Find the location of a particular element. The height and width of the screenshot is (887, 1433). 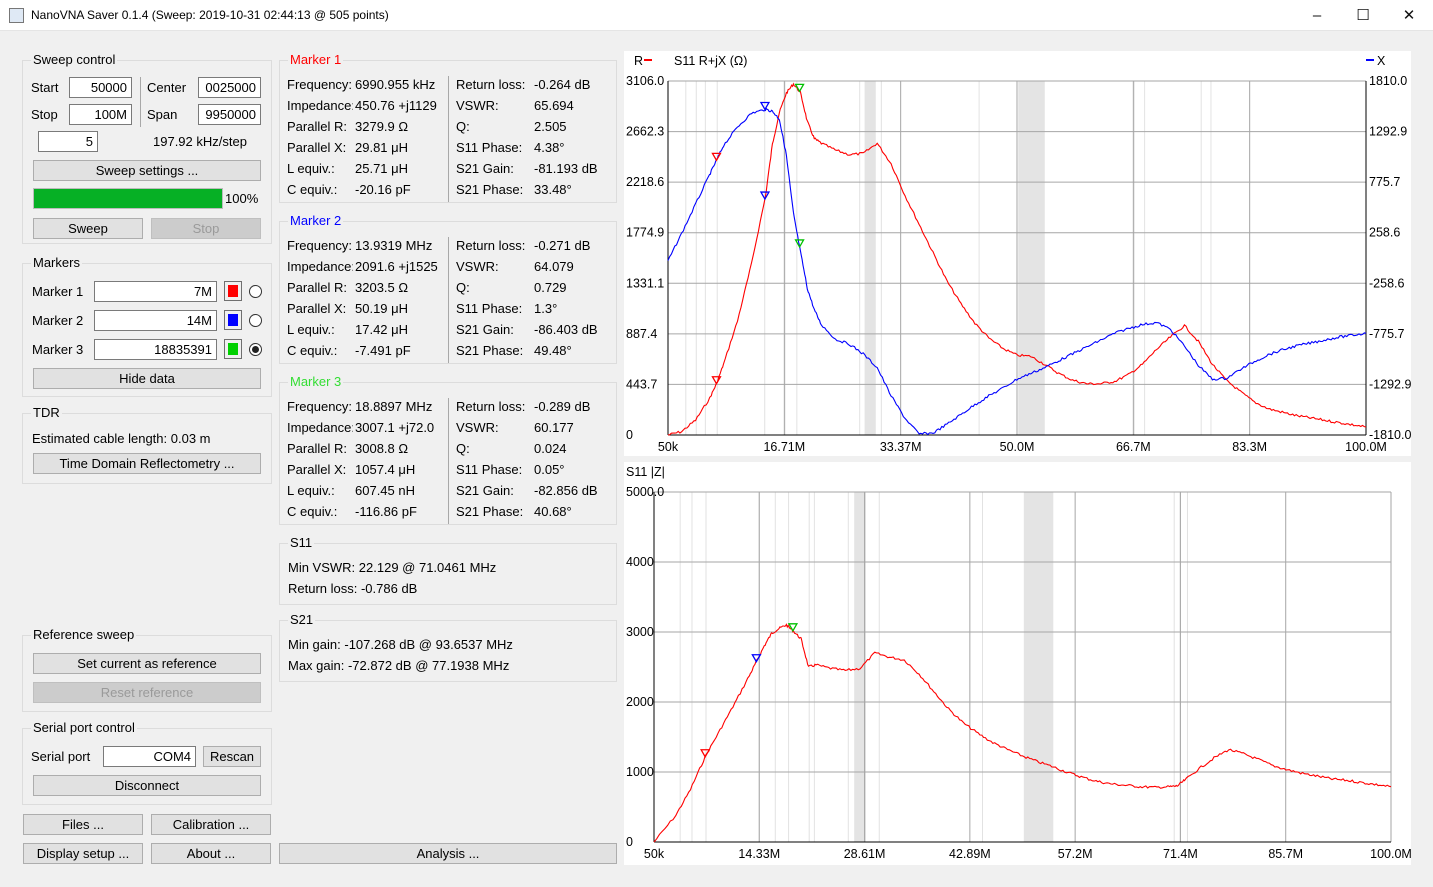

marker-1-field-value: 3279.9 Ω is located at coordinates (382, 126).